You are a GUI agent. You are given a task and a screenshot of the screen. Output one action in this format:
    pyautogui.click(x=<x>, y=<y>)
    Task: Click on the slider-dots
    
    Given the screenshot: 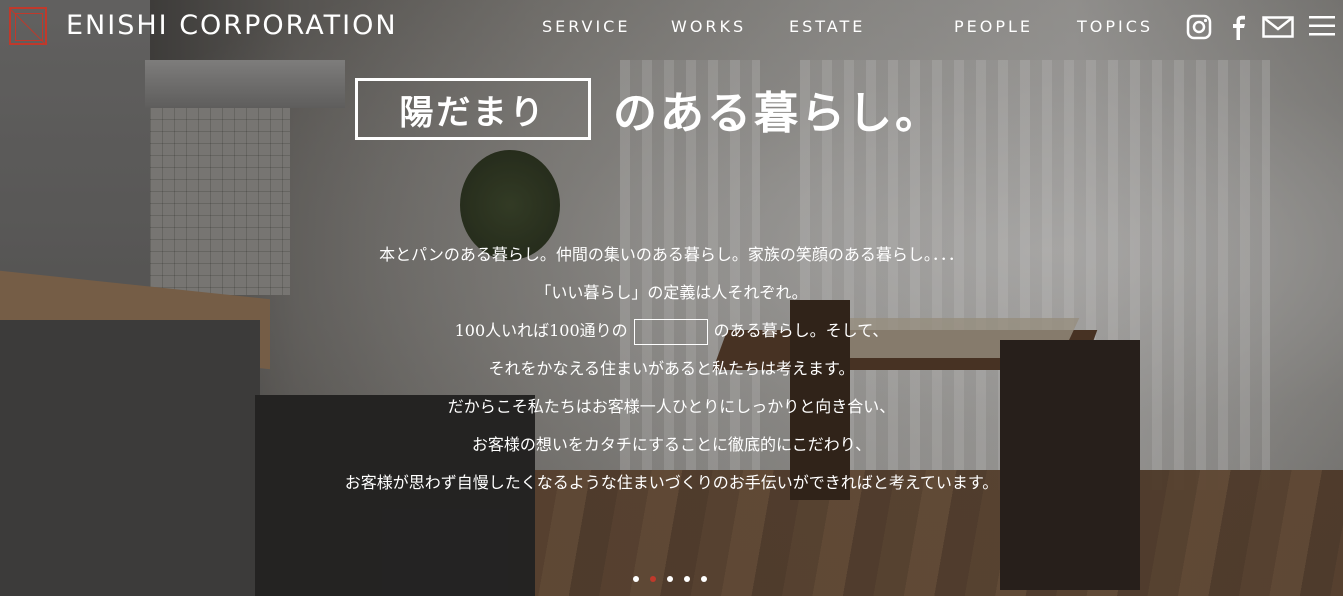 What is the action you would take?
    pyautogui.click(x=670, y=579)
    